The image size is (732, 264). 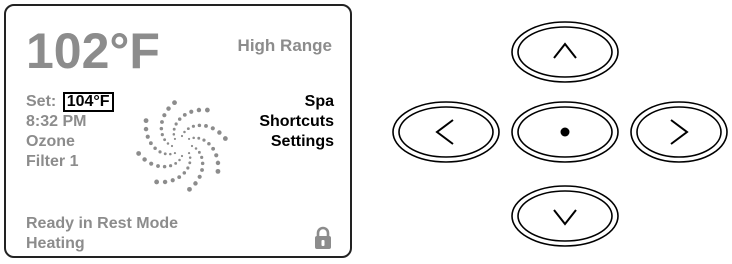 What do you see at coordinates (93, 51) in the screenshot?
I see `water-temperature: 102°F` at bounding box center [93, 51].